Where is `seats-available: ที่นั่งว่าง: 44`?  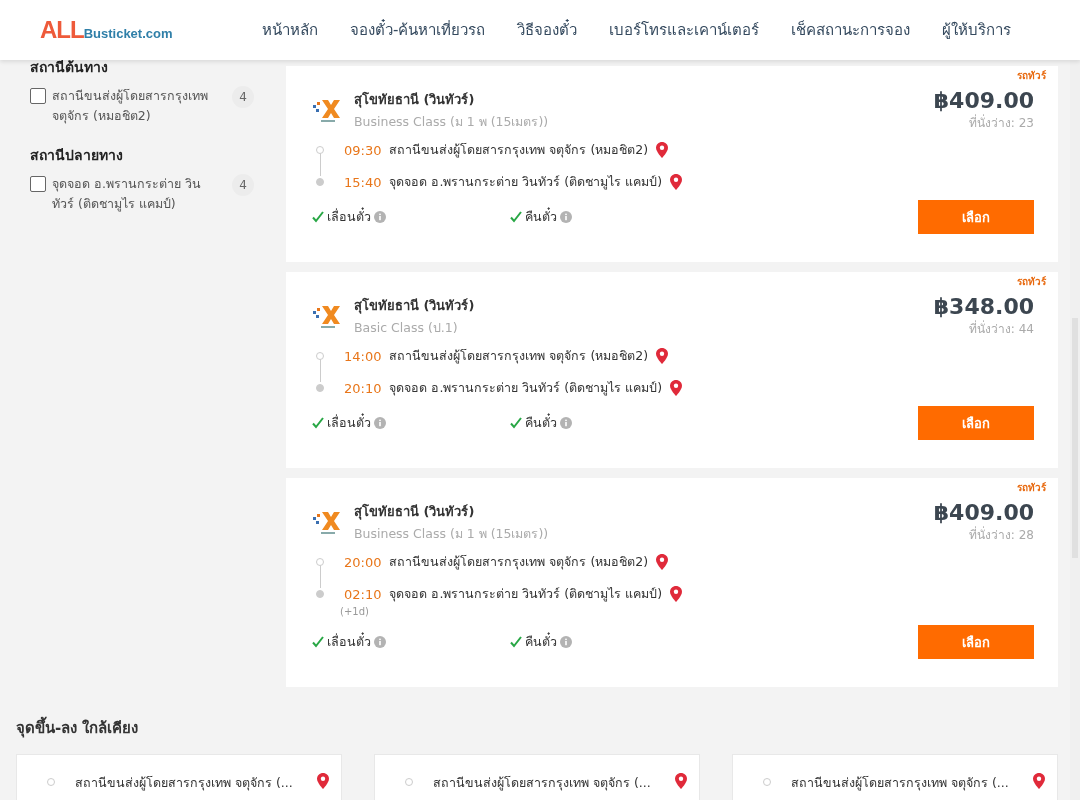
seats-available: ที่นั่งว่าง: 44 is located at coordinates (1000, 328).